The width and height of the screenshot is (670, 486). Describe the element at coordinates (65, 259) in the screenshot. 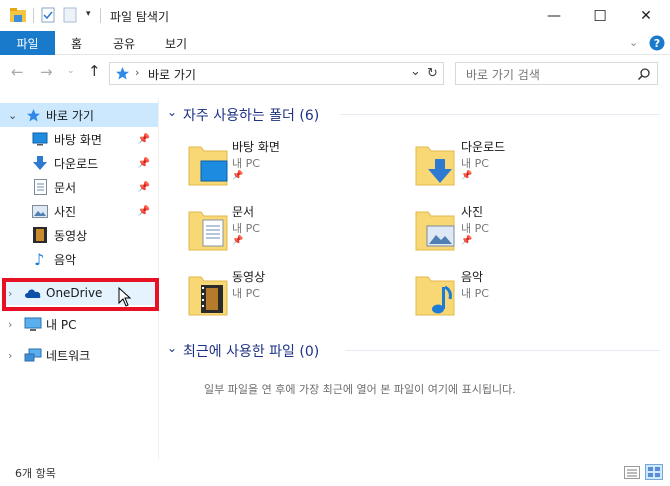

I see `nav-item-label: 음악` at that location.